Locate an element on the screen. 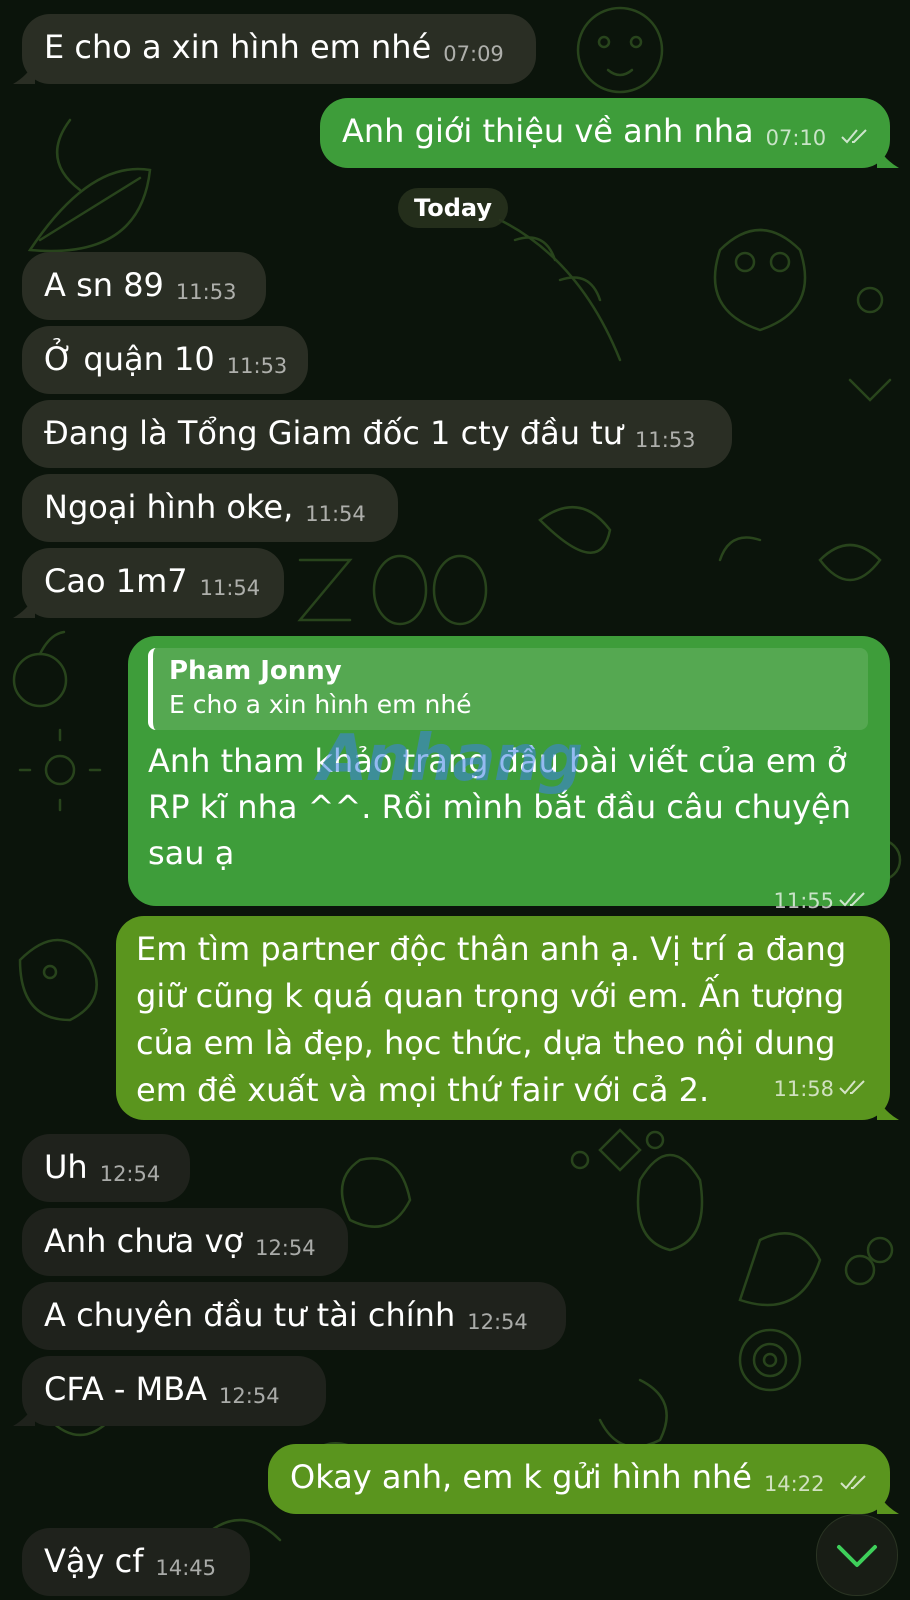 The height and width of the screenshot is (1600, 910). message-bubble-incoming: Đang là Tổng Giam đốc 1 cty đầu tư 11:53 is located at coordinates (377, 434).